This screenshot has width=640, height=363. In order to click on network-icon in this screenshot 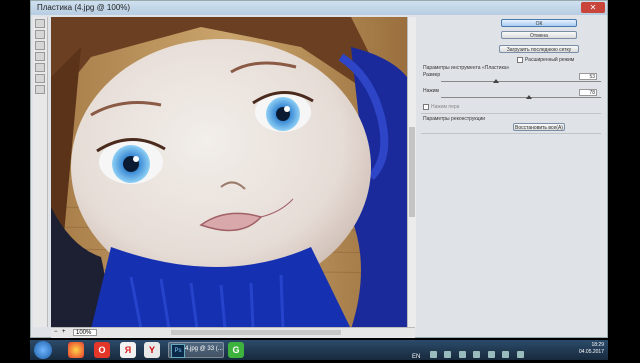, I will do `click(506, 354)`.